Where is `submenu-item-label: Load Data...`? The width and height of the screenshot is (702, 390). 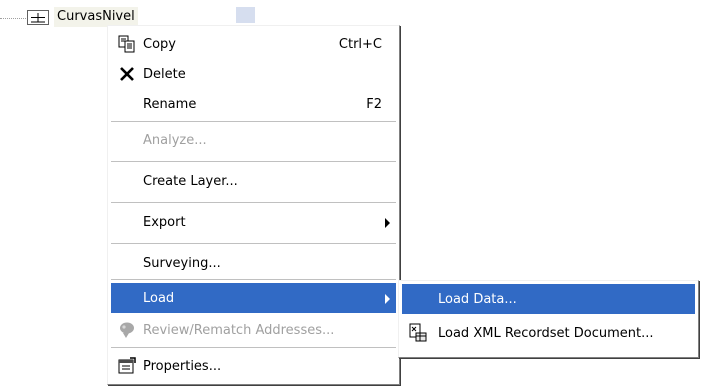 submenu-item-label: Load Data... is located at coordinates (477, 299).